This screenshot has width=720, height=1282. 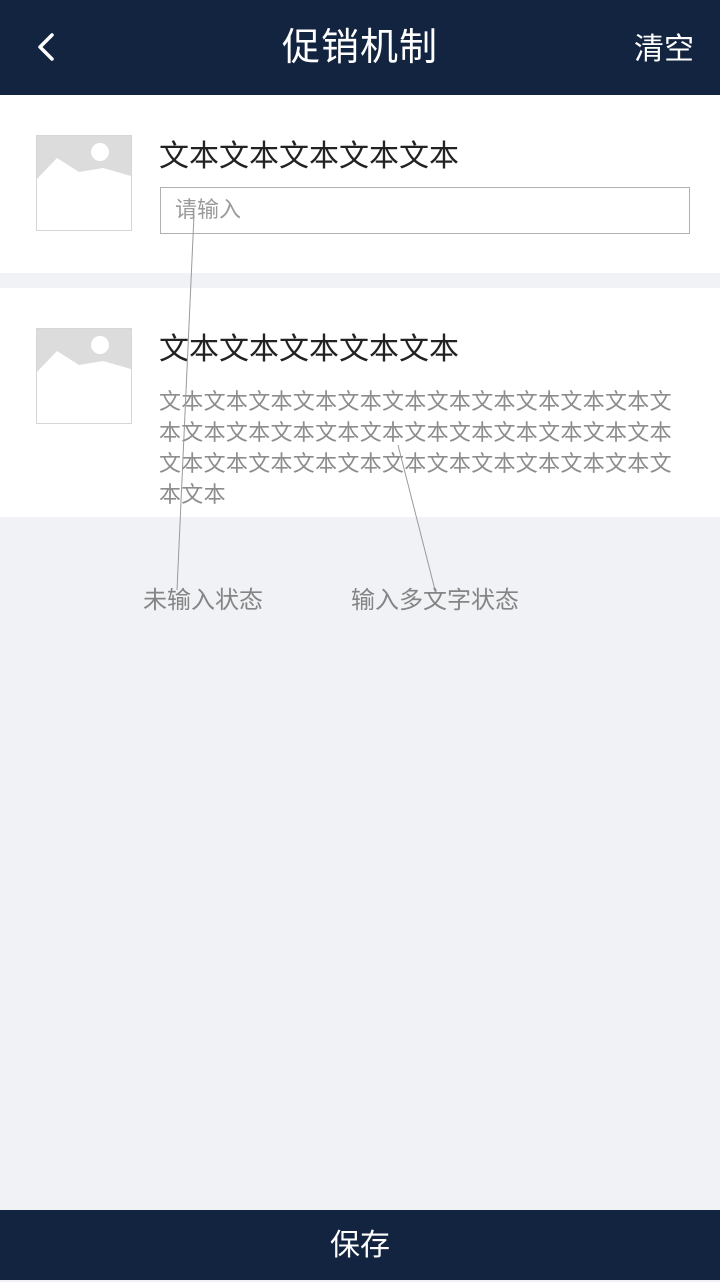 What do you see at coordinates (360, 1245) in the screenshot?
I see `save-button: 保存` at bounding box center [360, 1245].